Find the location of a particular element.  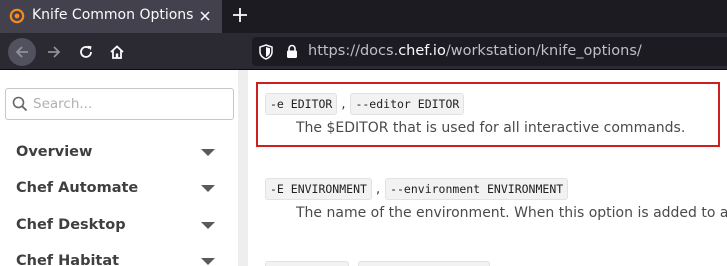

search-box is located at coordinates (119, 104).